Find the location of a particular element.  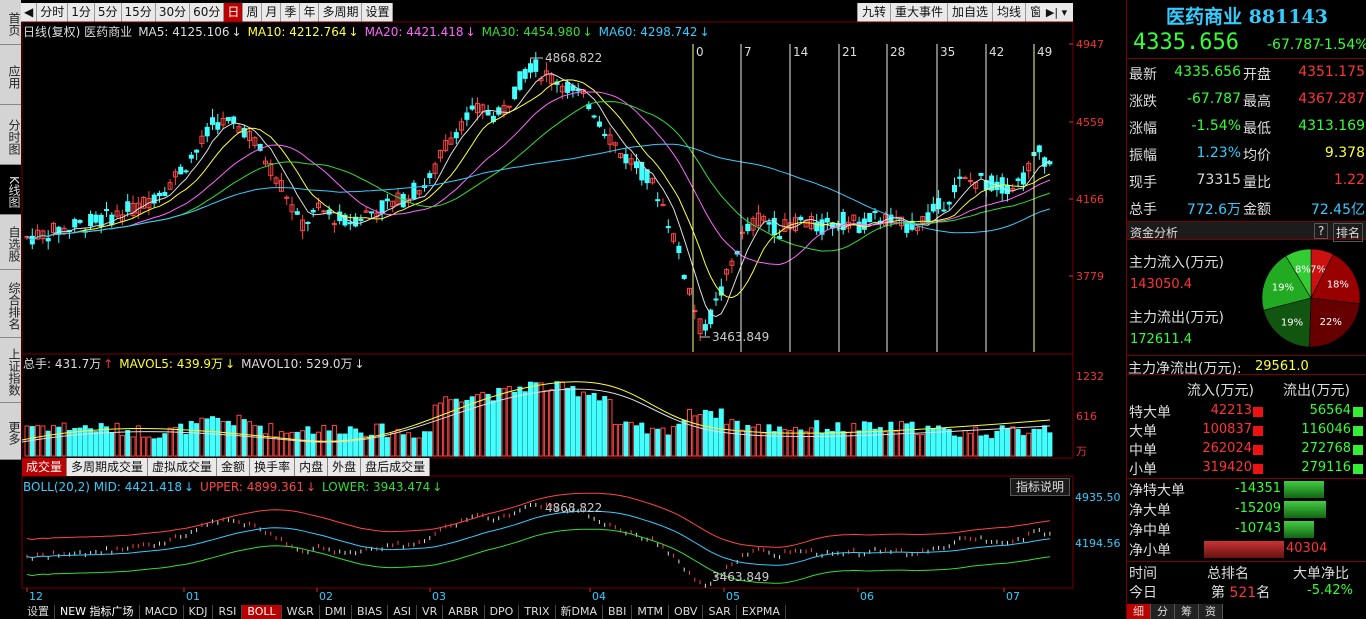

indicator-tab-0: 设置 is located at coordinates (38, 612).